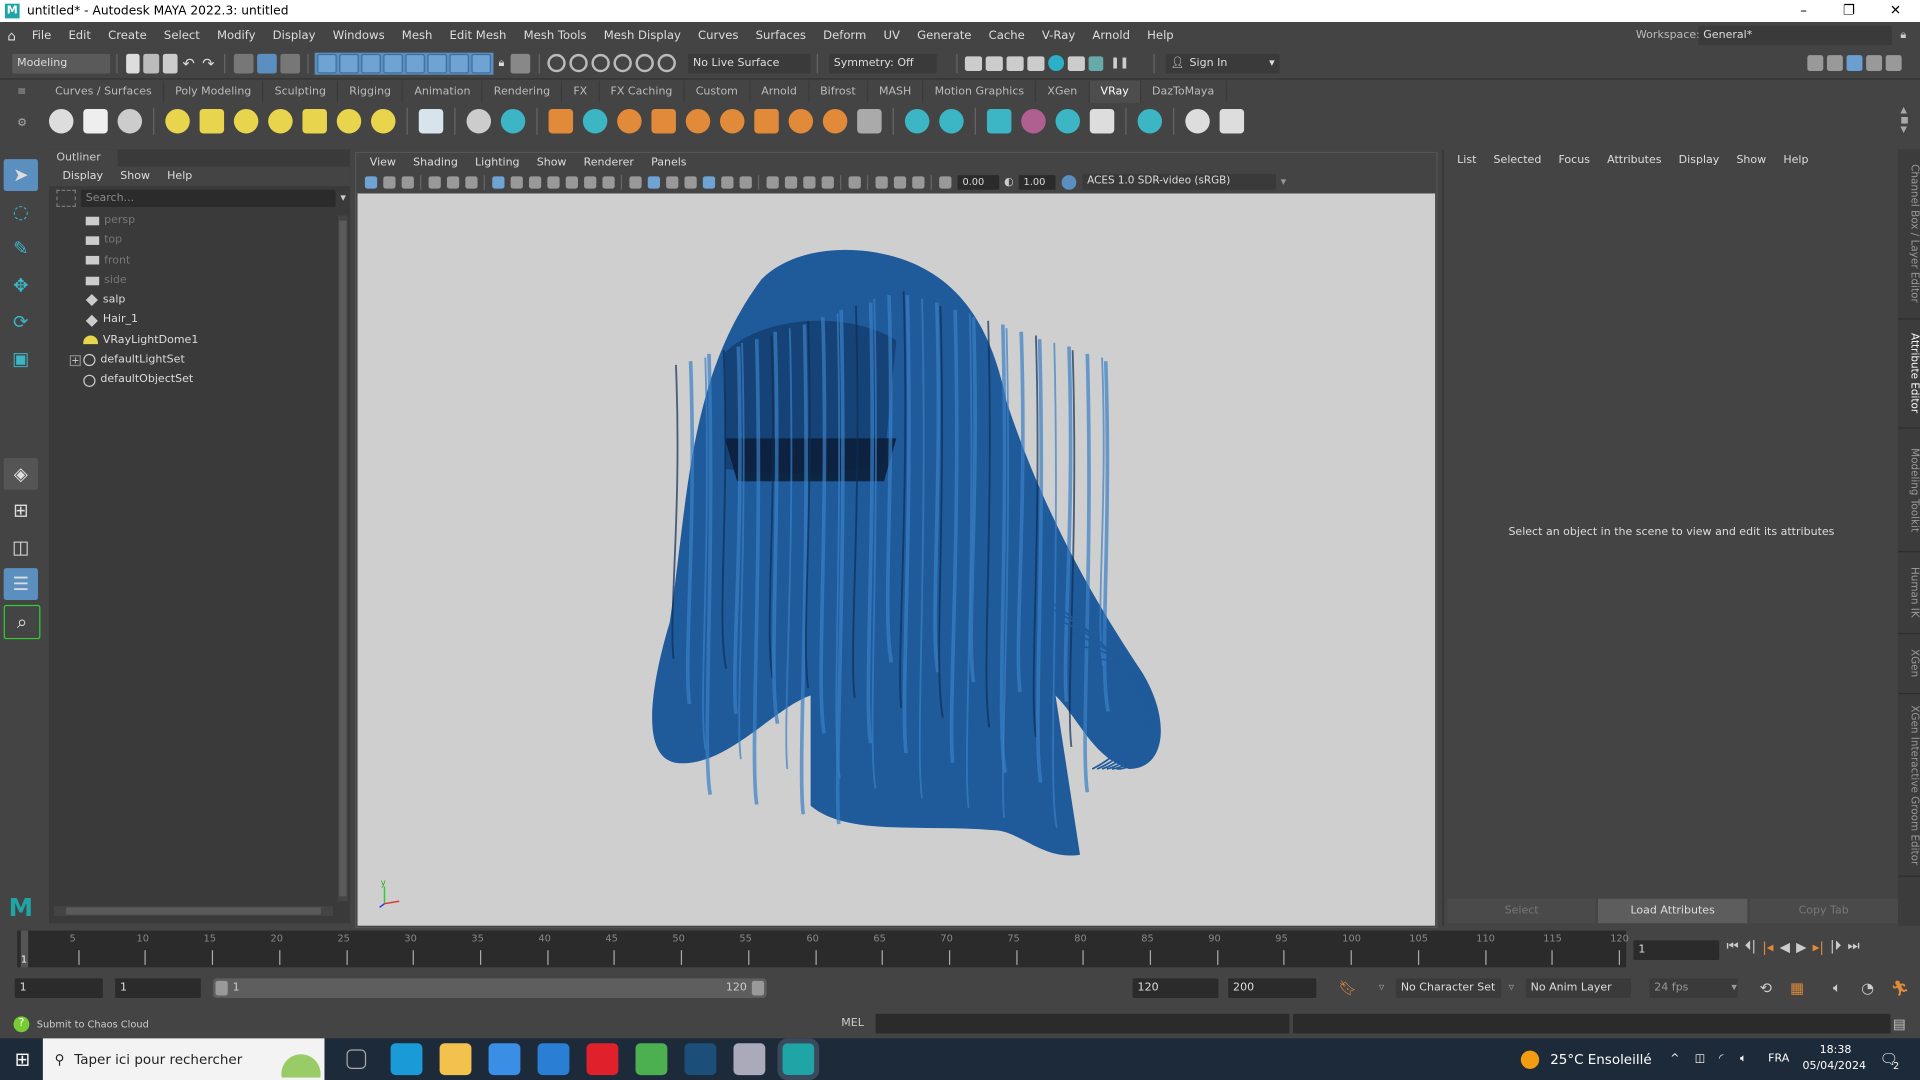 This screenshot has height=1080, width=1920. What do you see at coordinates (608, 181) in the screenshot?
I see `safe-title-icon` at bounding box center [608, 181].